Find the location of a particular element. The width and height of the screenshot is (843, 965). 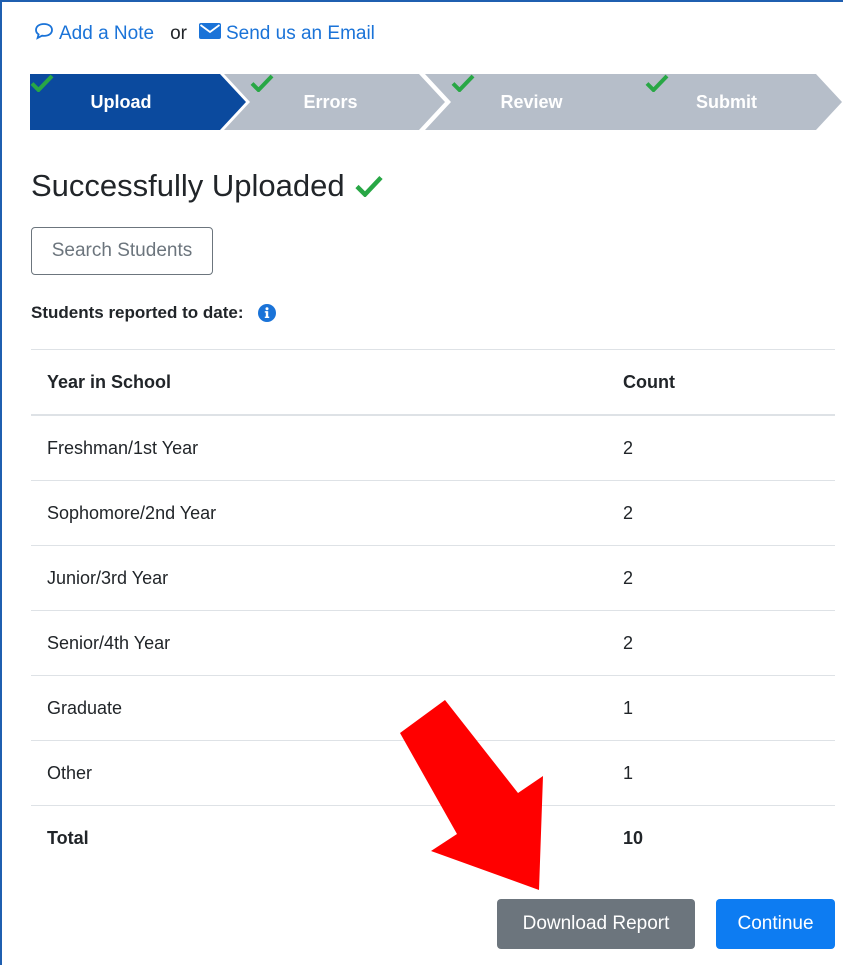

students-reported-heading: Students reported to date: is located at coordinates (153, 313).